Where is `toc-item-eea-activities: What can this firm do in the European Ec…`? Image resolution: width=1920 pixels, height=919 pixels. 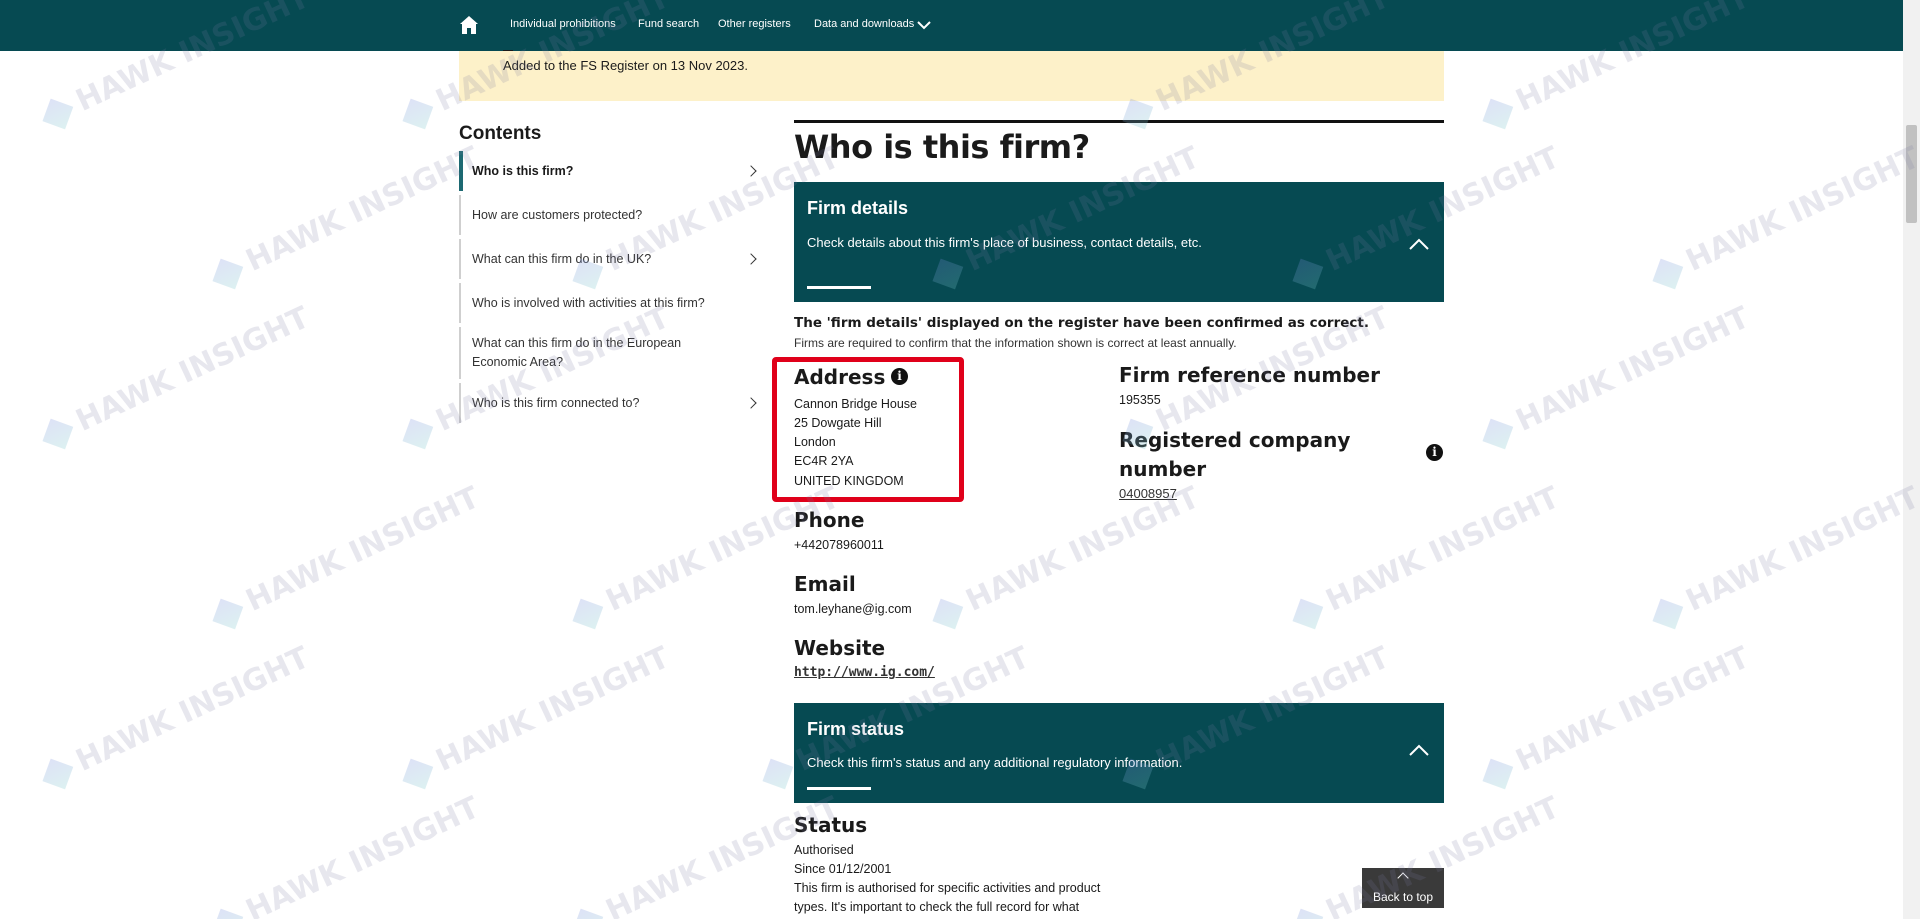
toc-item-eea-activities: What can this firm do in the European Ec… is located at coordinates (612, 353).